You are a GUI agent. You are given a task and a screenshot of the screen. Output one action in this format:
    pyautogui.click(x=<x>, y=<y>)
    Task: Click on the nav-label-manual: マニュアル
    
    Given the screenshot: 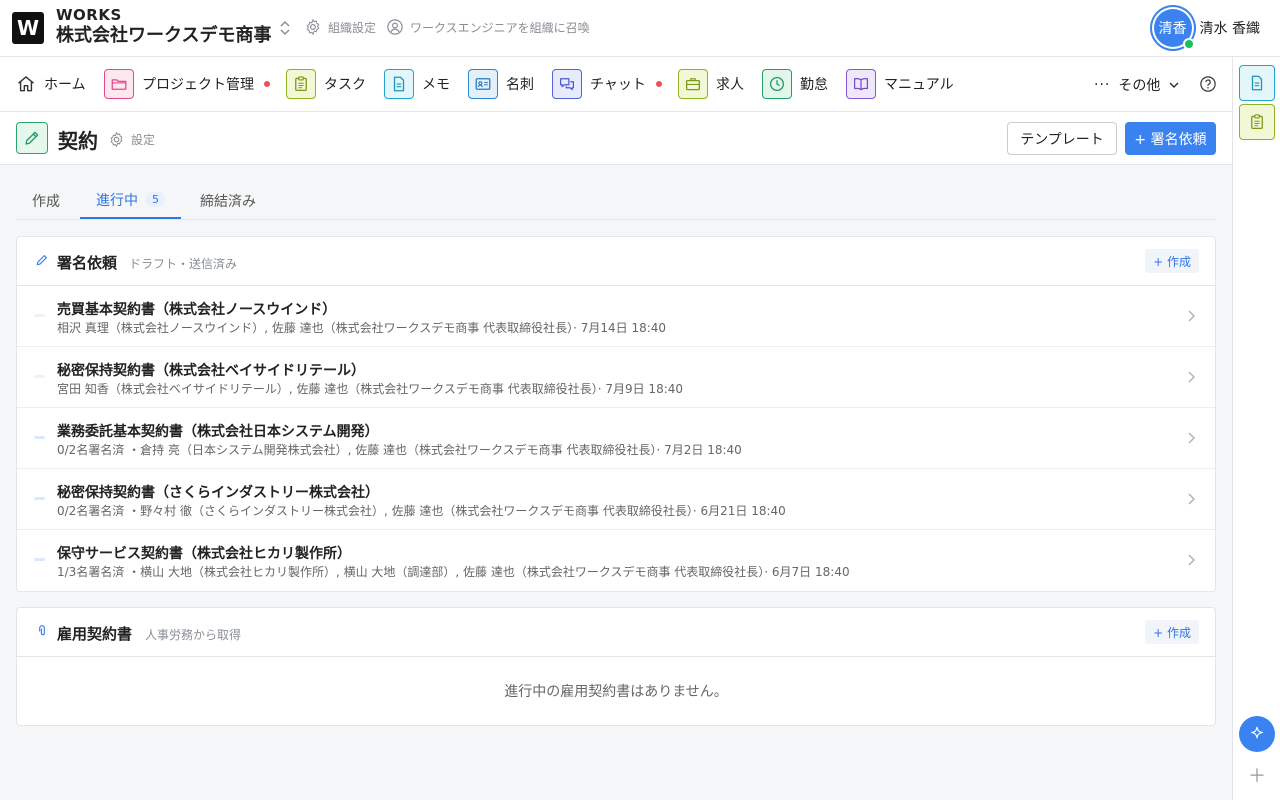 What is the action you would take?
    pyautogui.click(x=919, y=85)
    